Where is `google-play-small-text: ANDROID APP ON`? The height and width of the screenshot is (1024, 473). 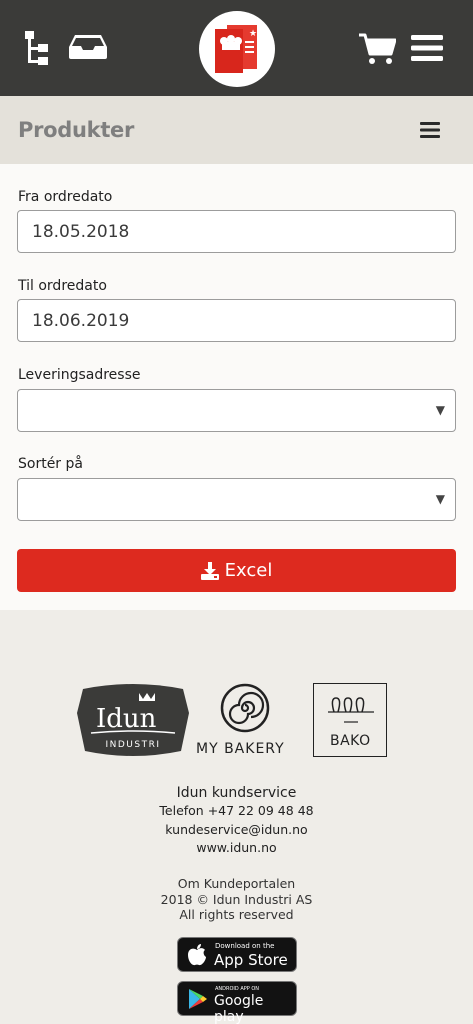
google-play-small-text: ANDROID APP ON is located at coordinates (237, 989).